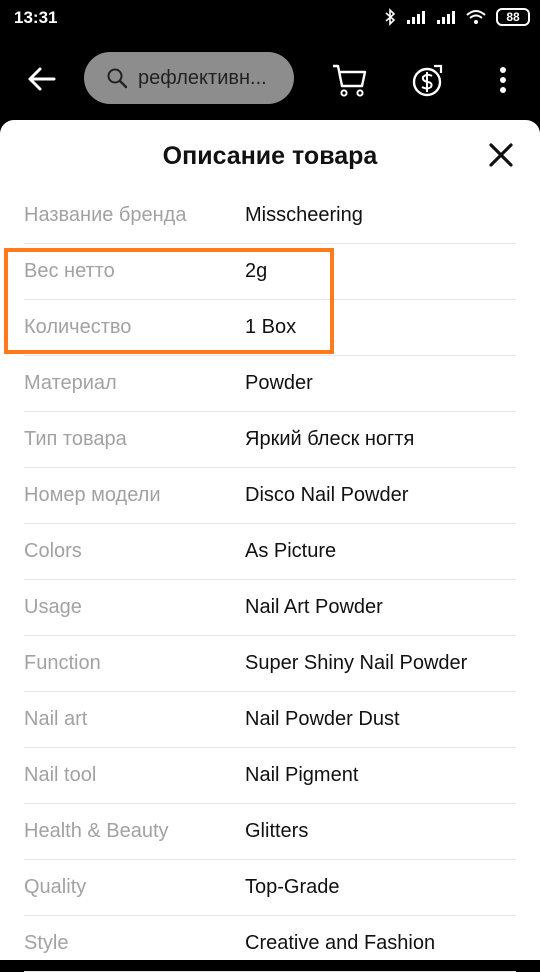 This screenshot has height=972, width=540. What do you see at coordinates (117, 78) in the screenshot?
I see `search-icon` at bounding box center [117, 78].